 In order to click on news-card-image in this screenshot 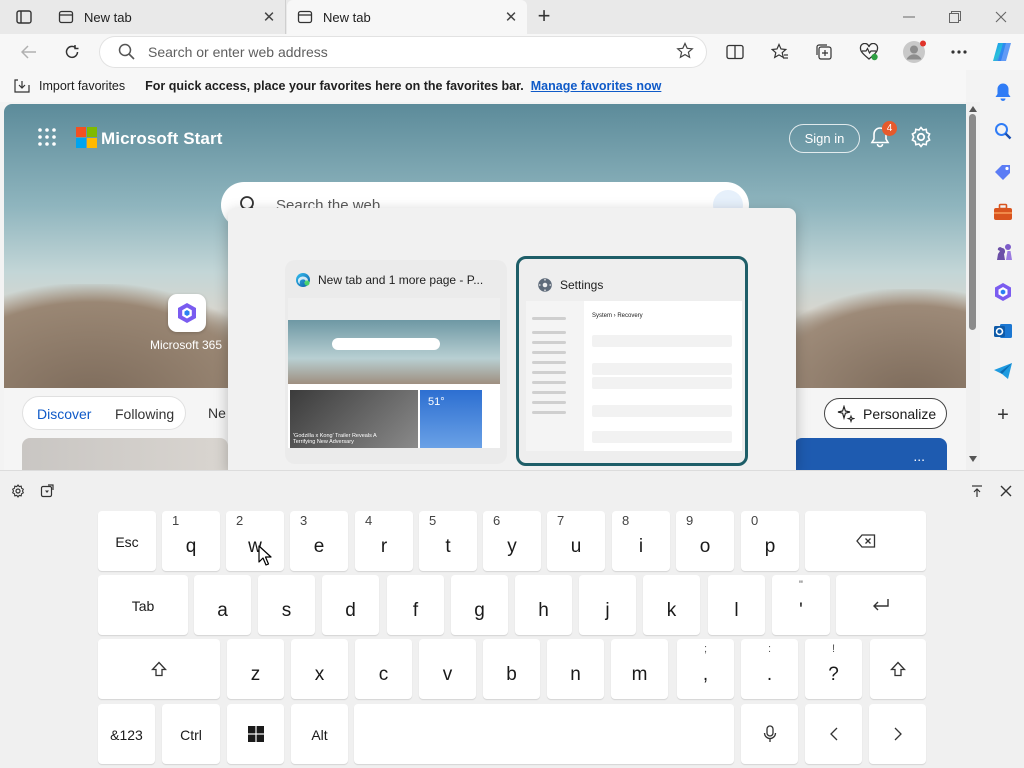, I will do `click(125, 454)`.